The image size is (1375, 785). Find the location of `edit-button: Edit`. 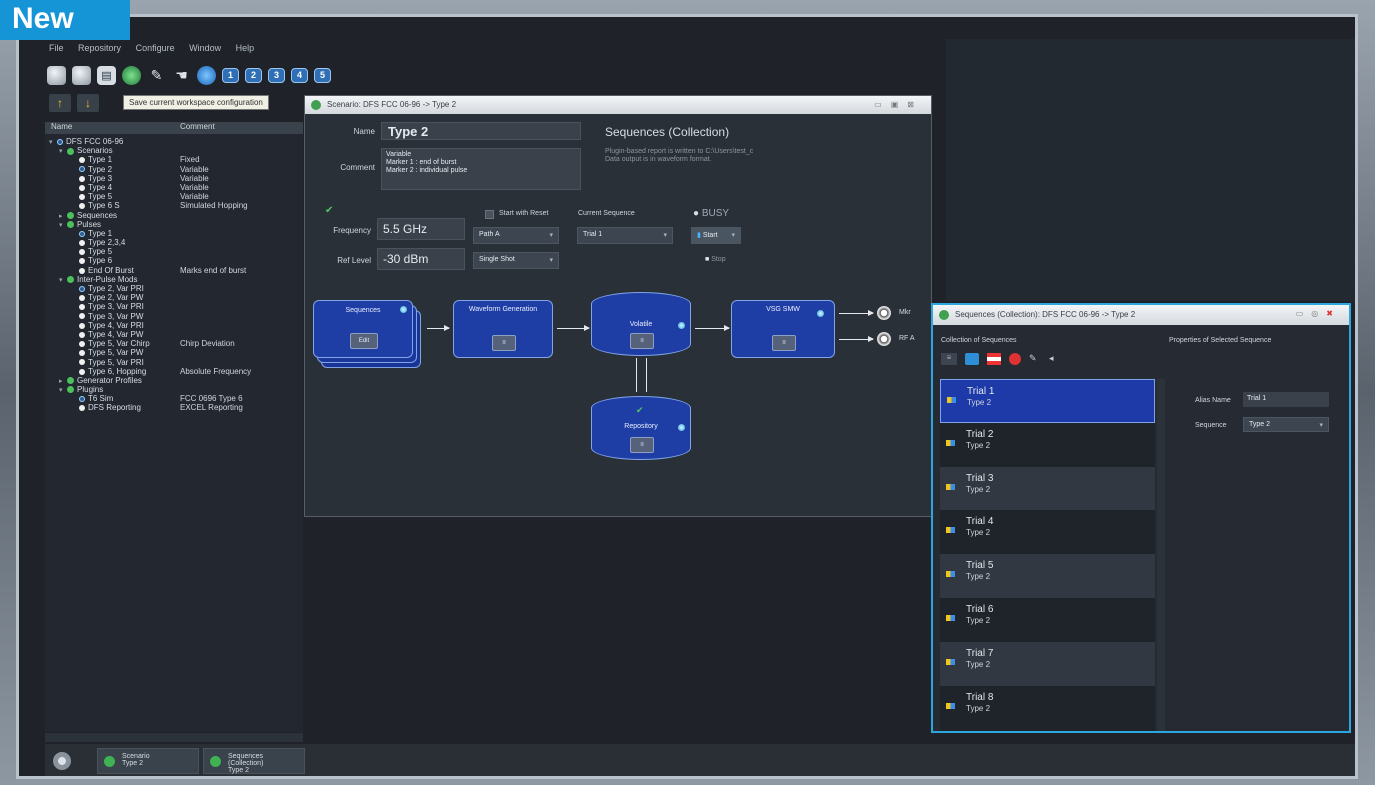

edit-button: Edit is located at coordinates (364, 341).